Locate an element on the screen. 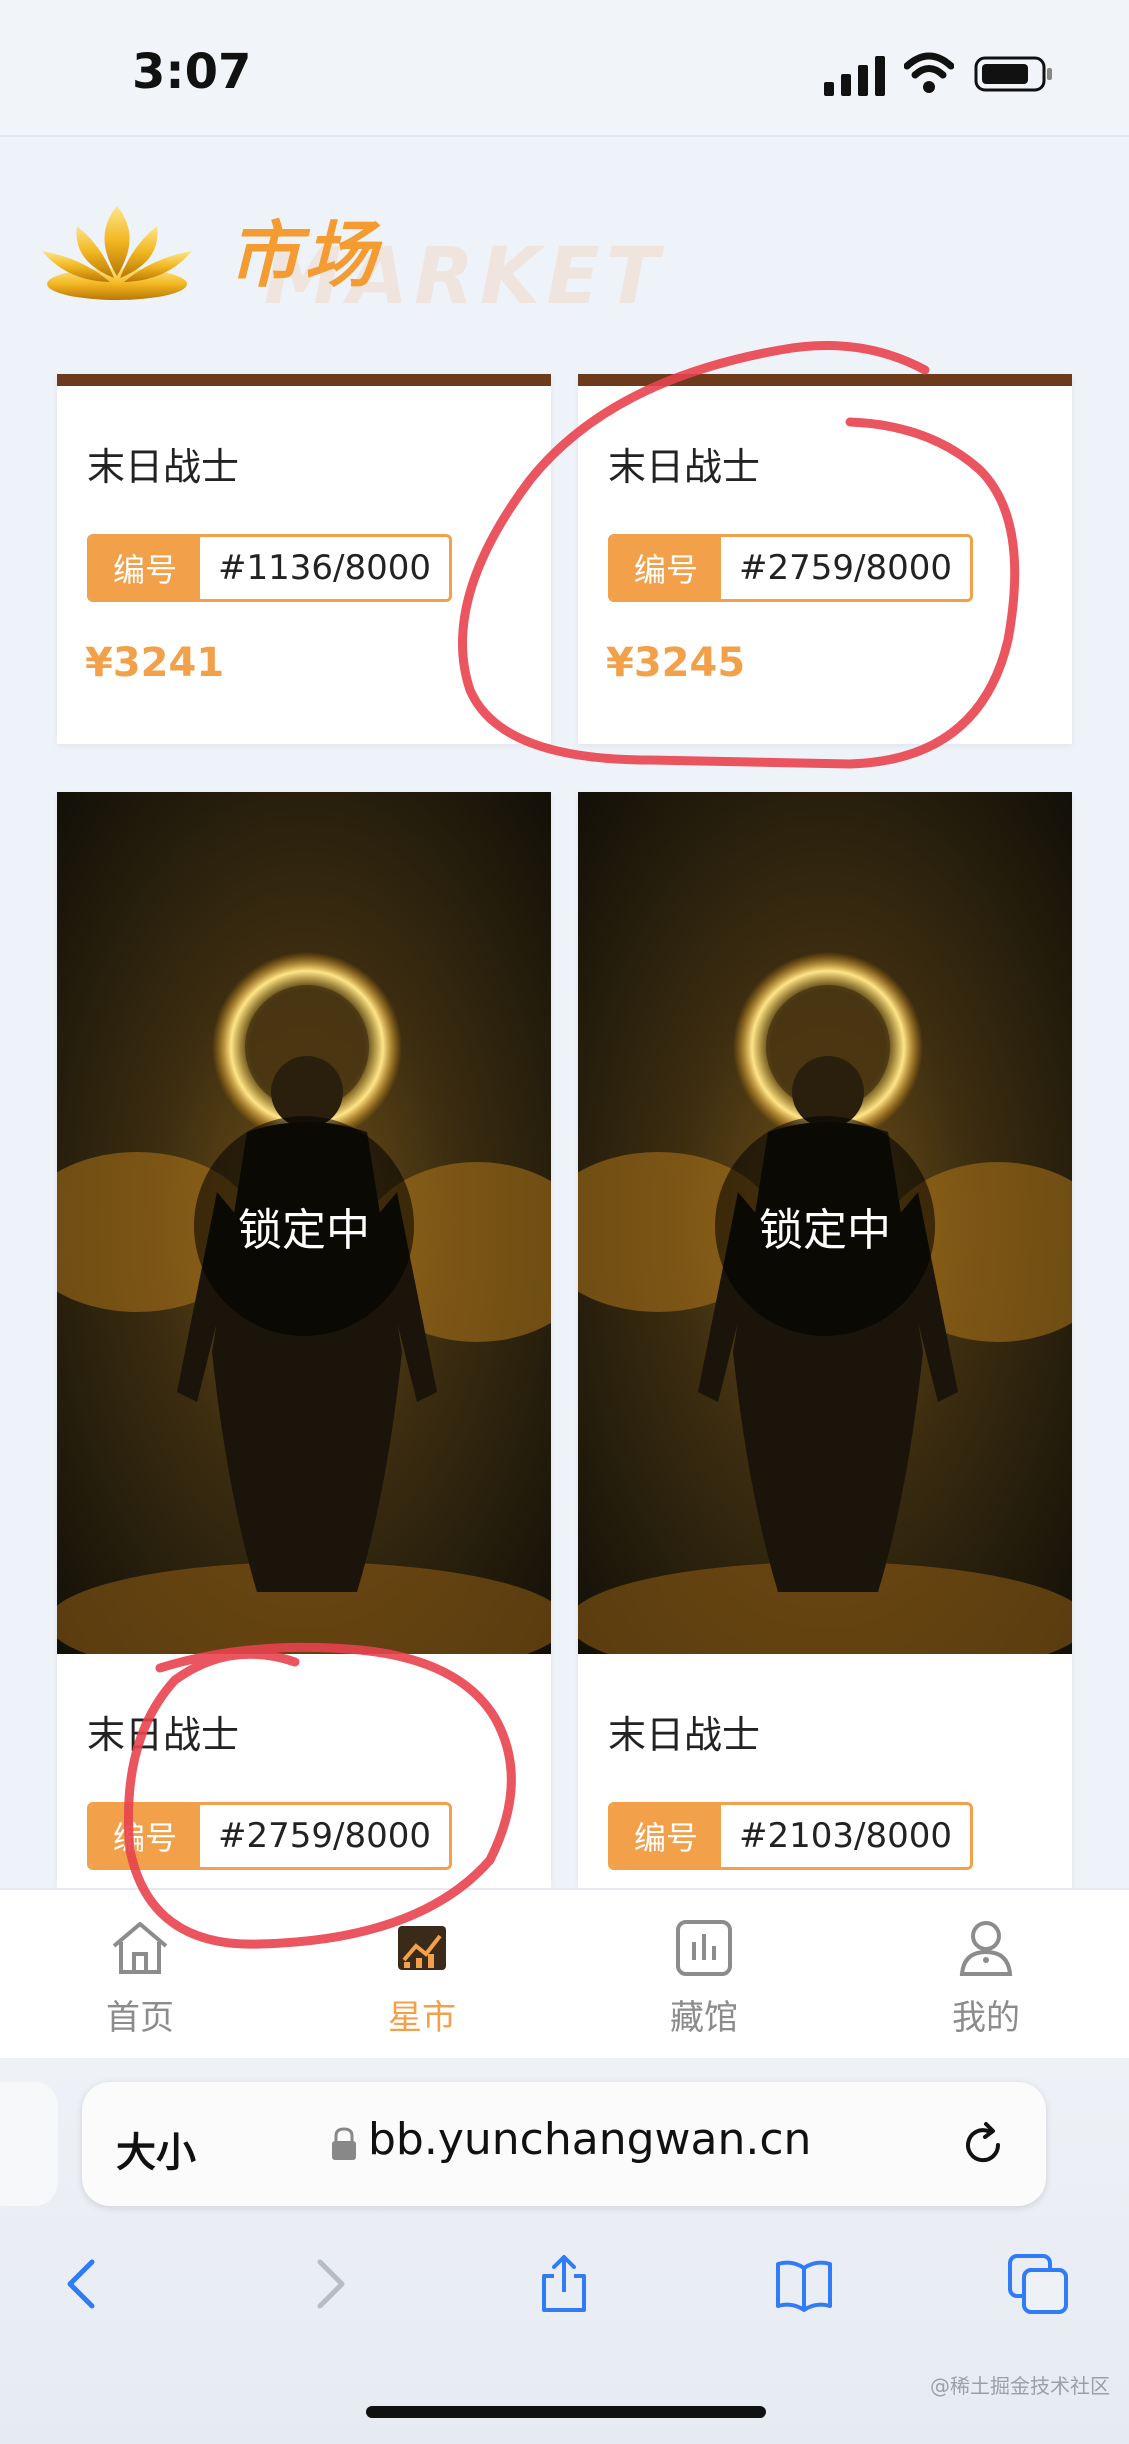 The height and width of the screenshot is (2444, 1129). status-bar: 3:07 is located at coordinates (564, 68).